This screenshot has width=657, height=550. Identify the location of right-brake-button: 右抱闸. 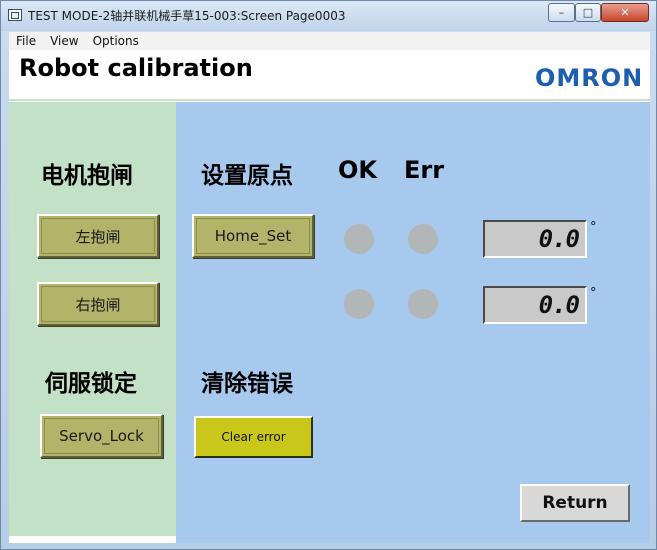
(98, 304).